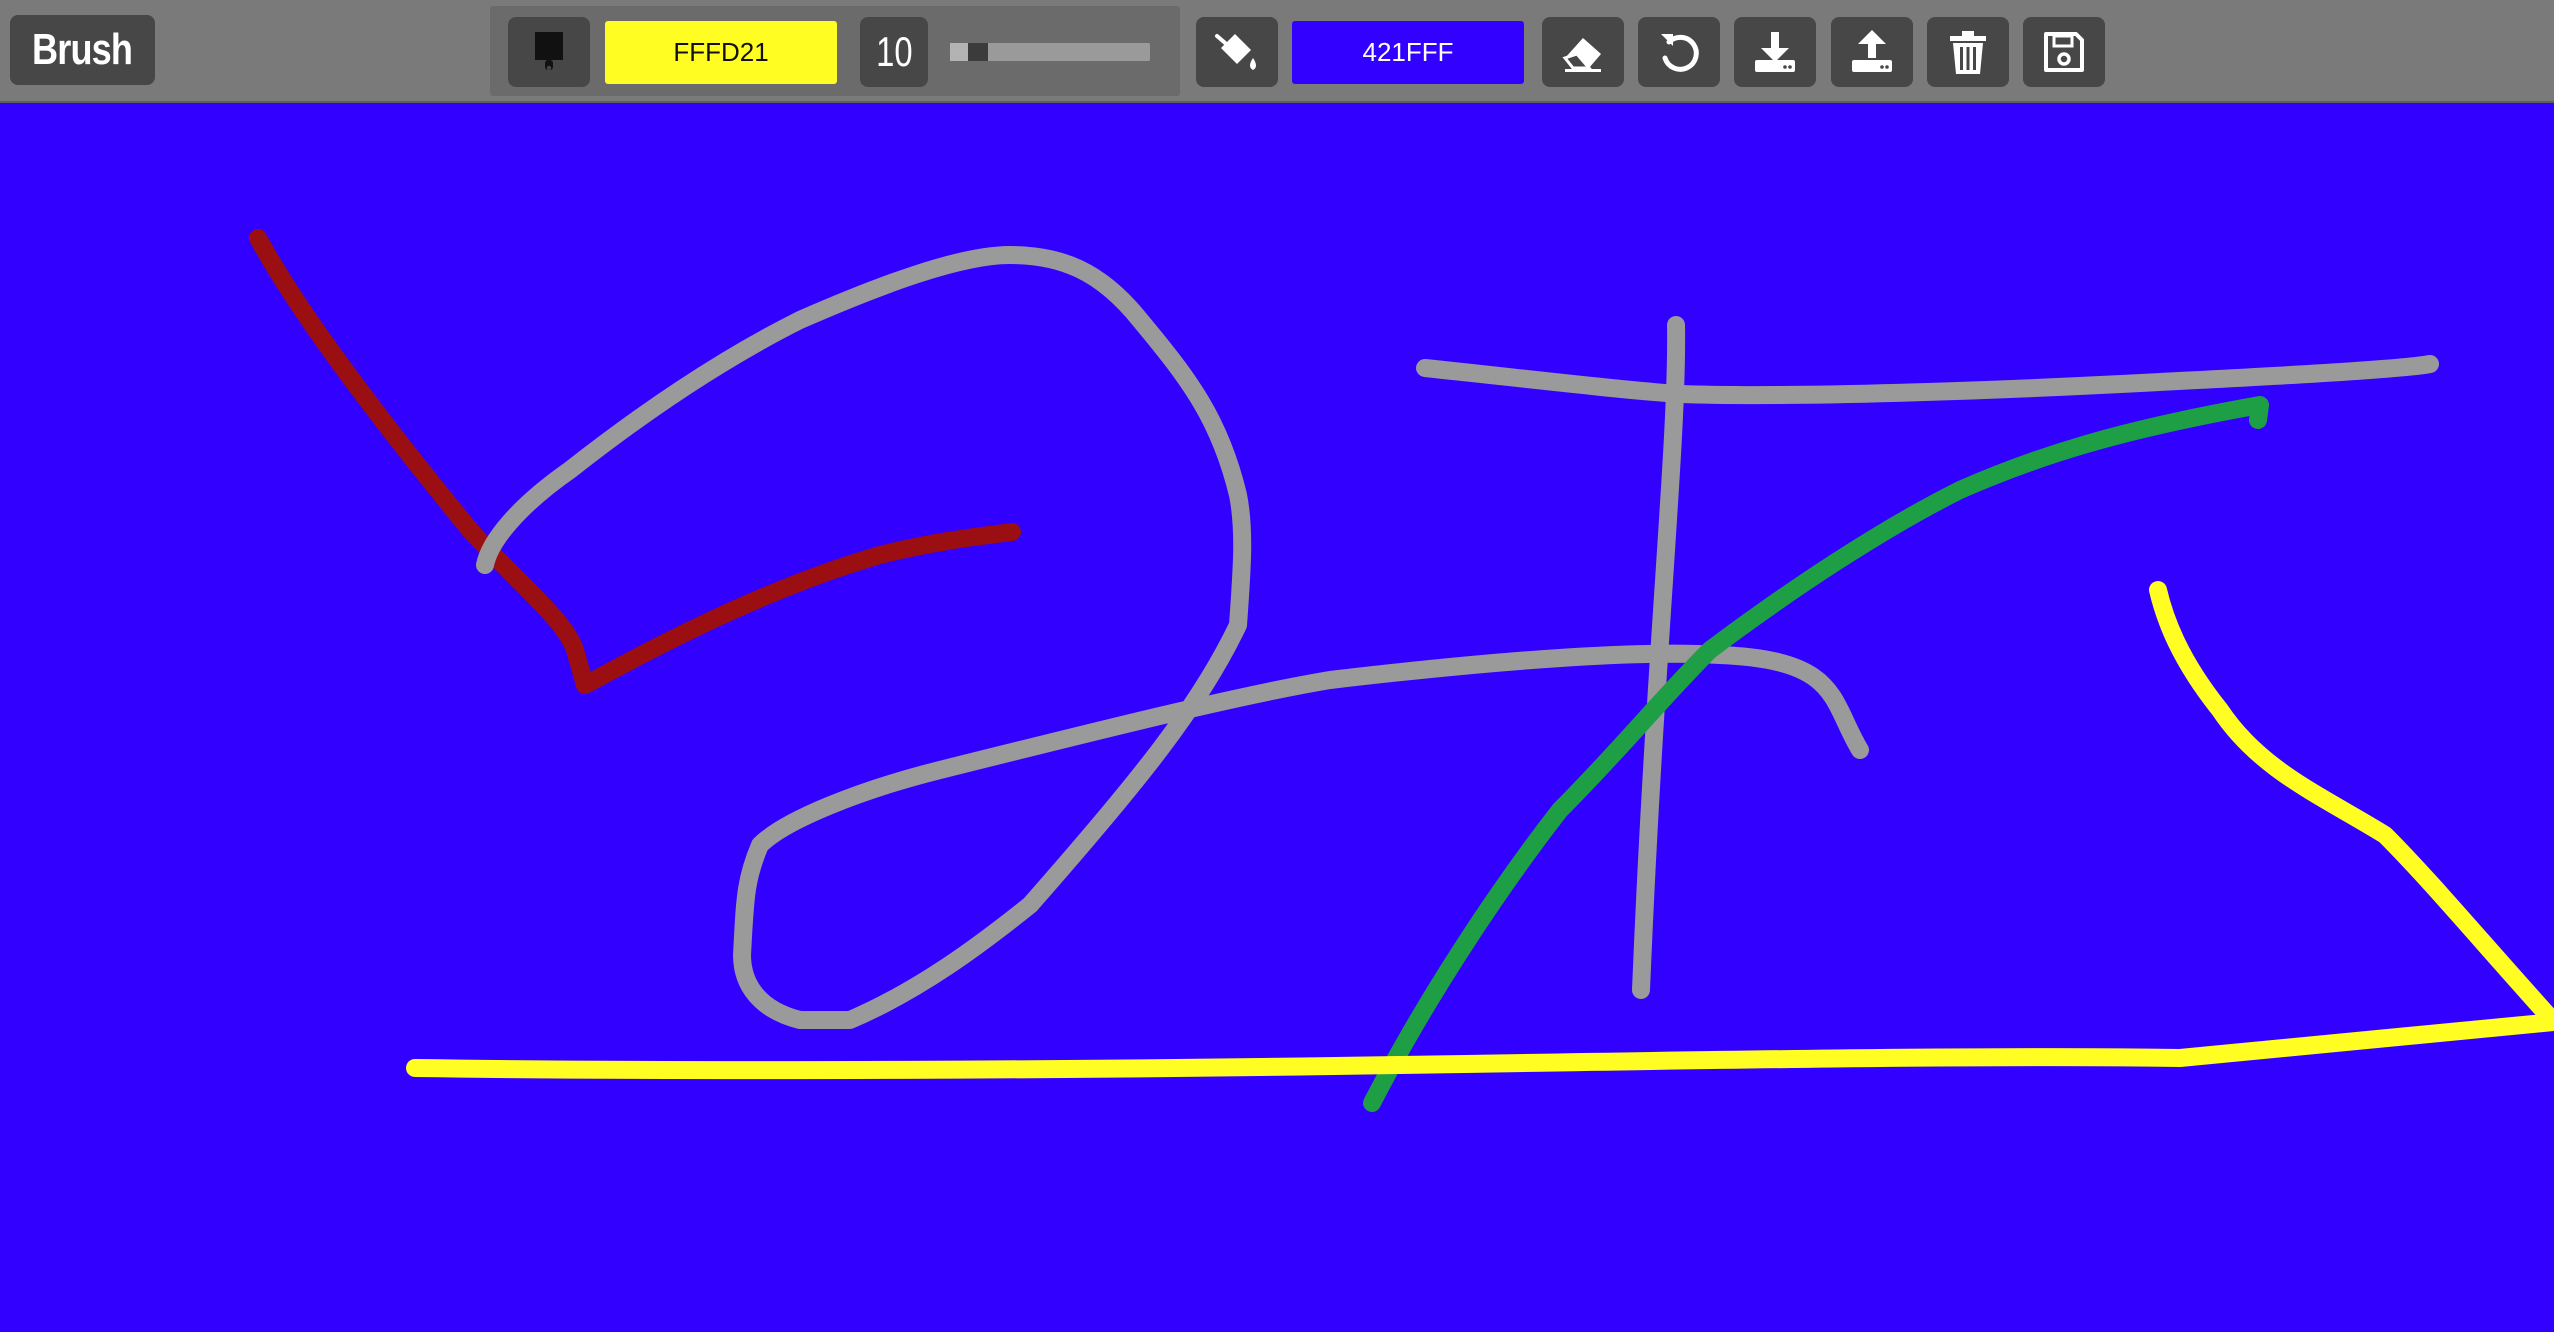  I want to click on eraser-button, so click(1583, 52).